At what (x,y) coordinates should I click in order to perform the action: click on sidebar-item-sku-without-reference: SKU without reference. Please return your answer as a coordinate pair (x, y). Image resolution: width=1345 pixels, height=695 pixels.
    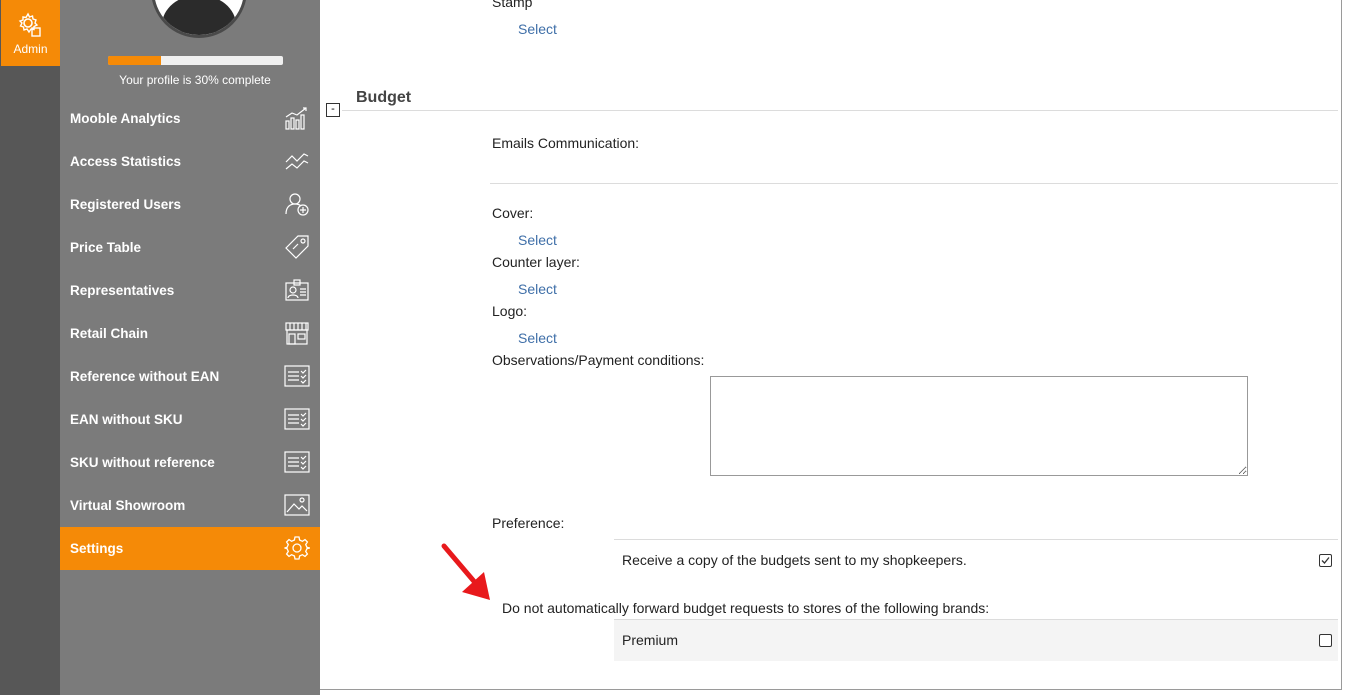
    Looking at the image, I should click on (190, 462).